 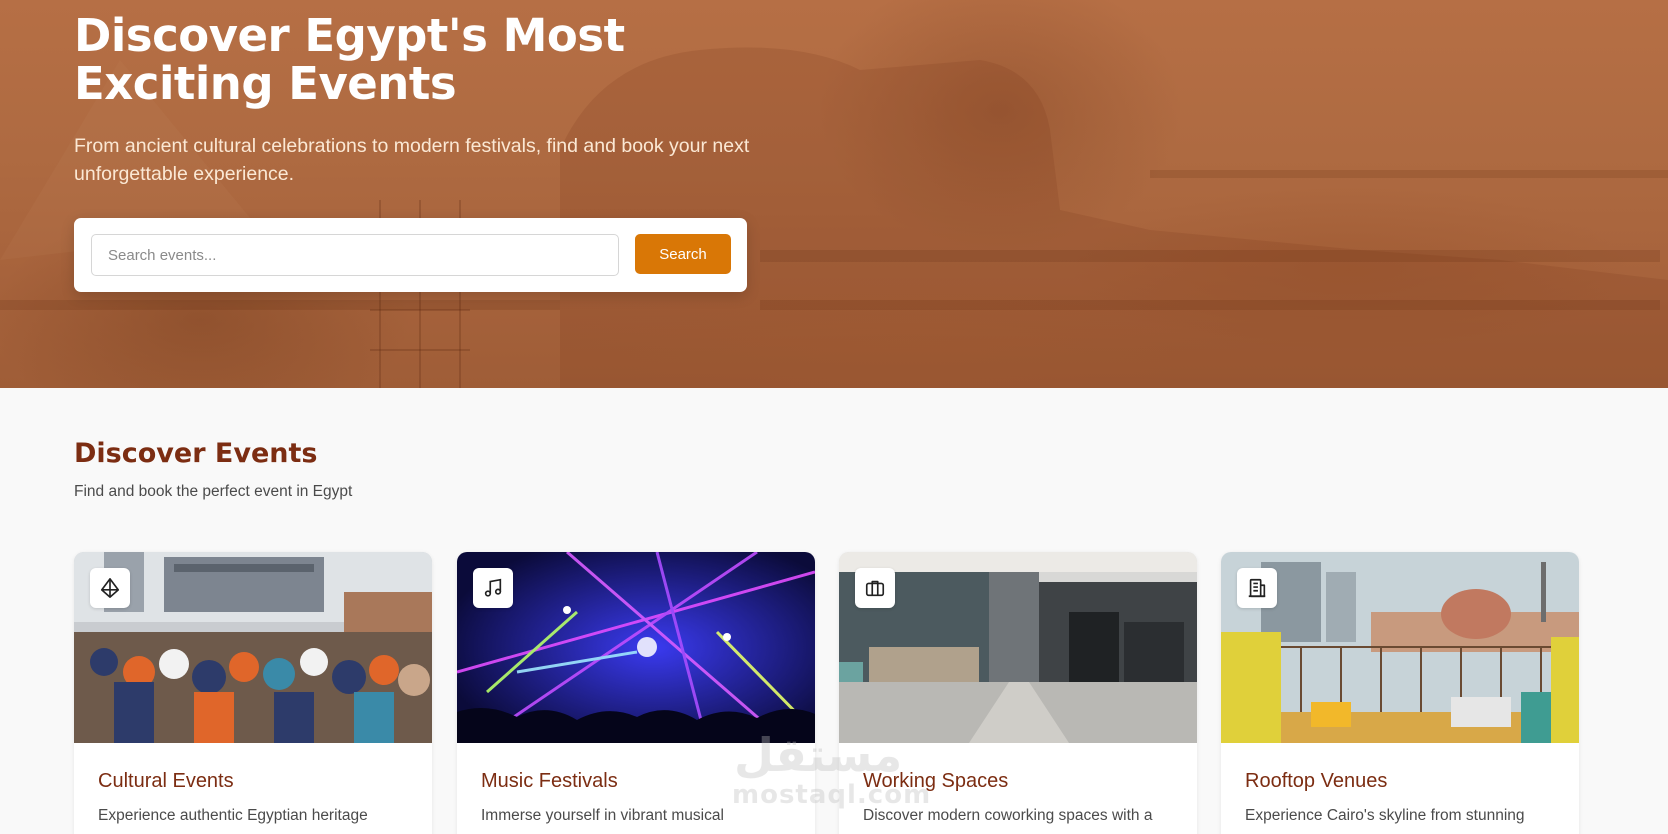 What do you see at coordinates (110, 588) in the screenshot?
I see `pyramid-icon` at bounding box center [110, 588].